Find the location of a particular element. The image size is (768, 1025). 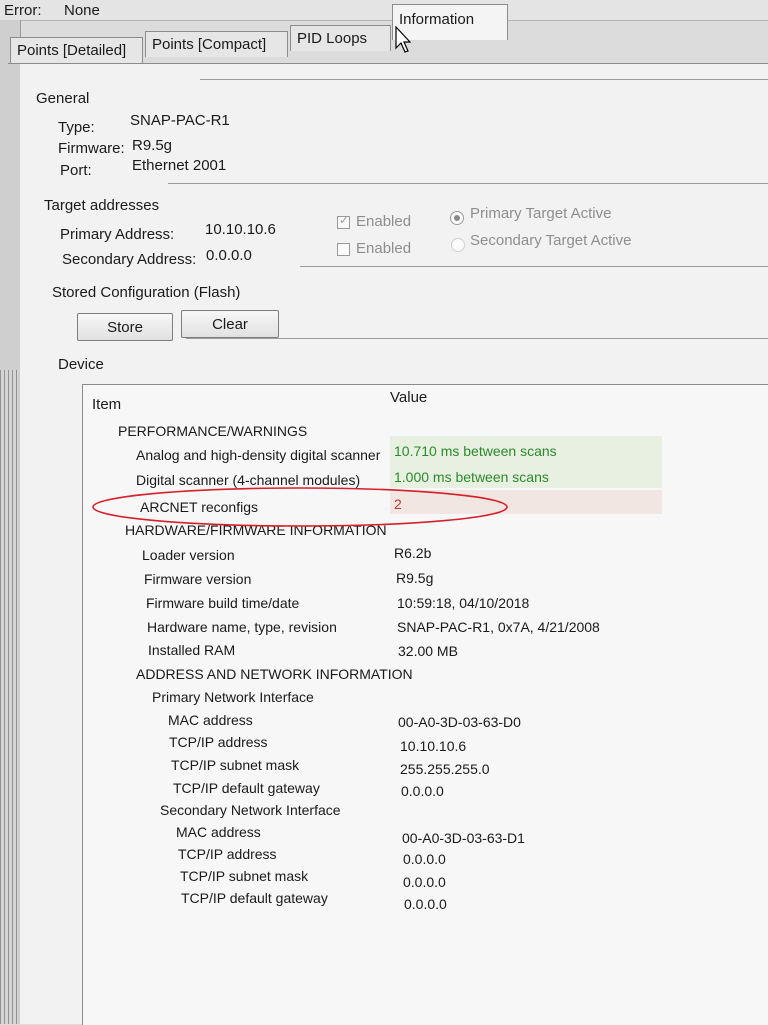

general-group-line is located at coordinates (484, 79).